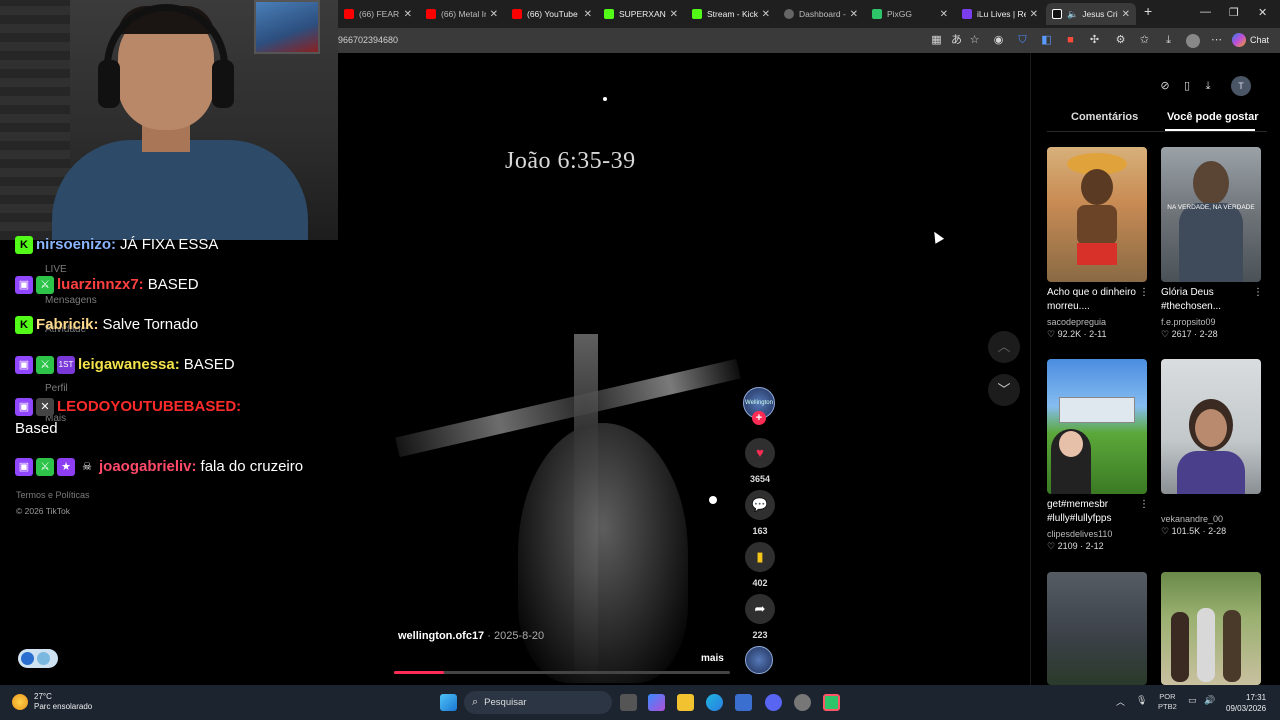 This screenshot has width=1280, height=720. What do you see at coordinates (448, 702) in the screenshot?
I see `windows-start-icon` at bounding box center [448, 702].